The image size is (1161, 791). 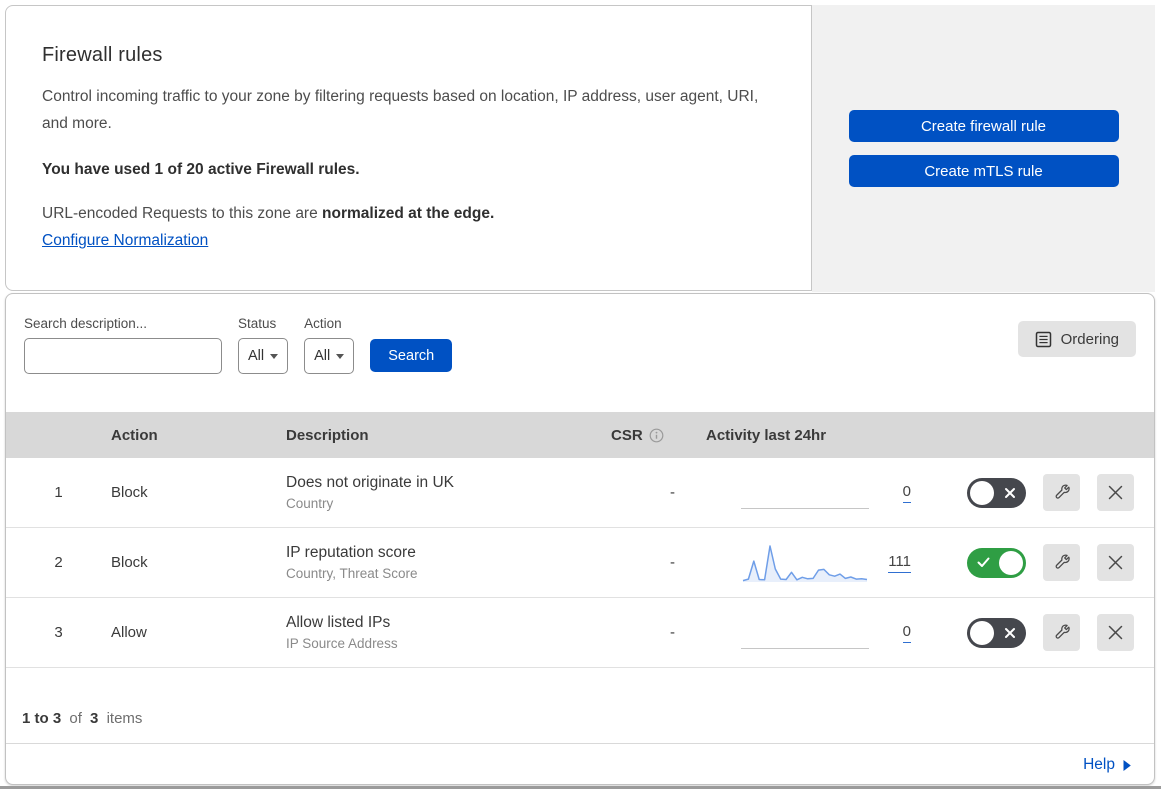 I want to click on rule-priority: 1, so click(x=58, y=492).